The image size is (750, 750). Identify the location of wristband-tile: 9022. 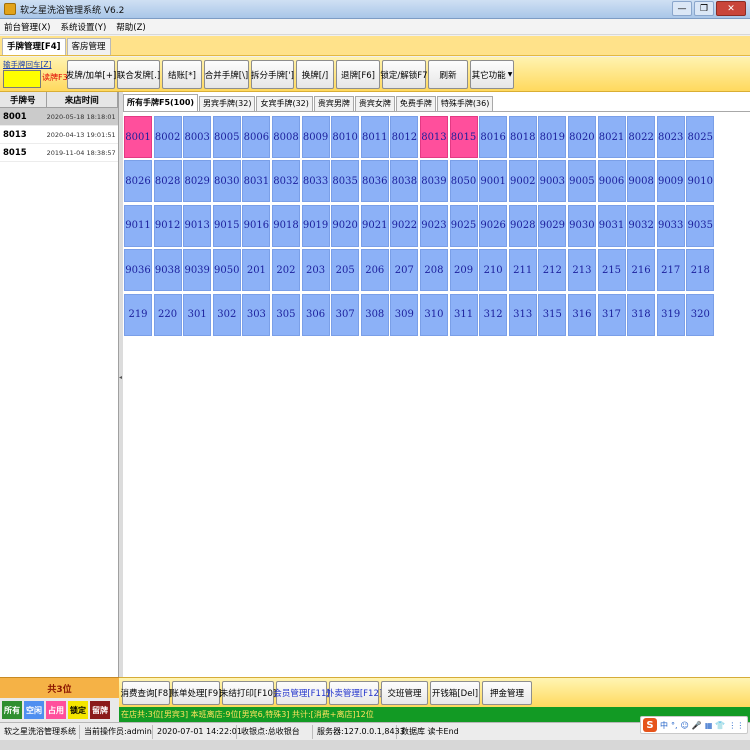
(404, 225).